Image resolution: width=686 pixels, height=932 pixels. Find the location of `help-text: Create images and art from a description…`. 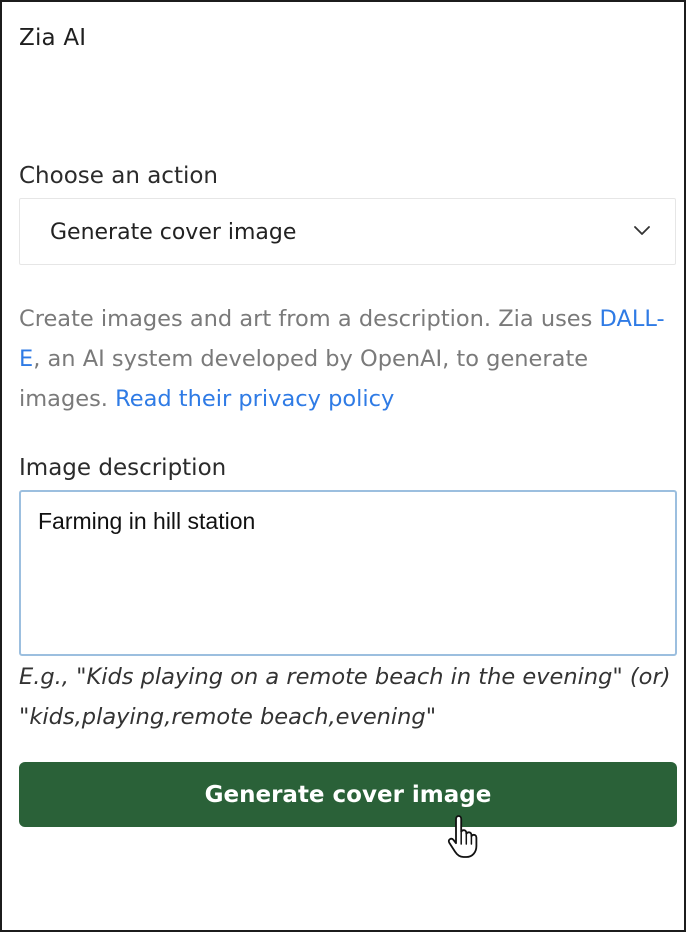

help-text: Create images and art from a description… is located at coordinates (344, 359).